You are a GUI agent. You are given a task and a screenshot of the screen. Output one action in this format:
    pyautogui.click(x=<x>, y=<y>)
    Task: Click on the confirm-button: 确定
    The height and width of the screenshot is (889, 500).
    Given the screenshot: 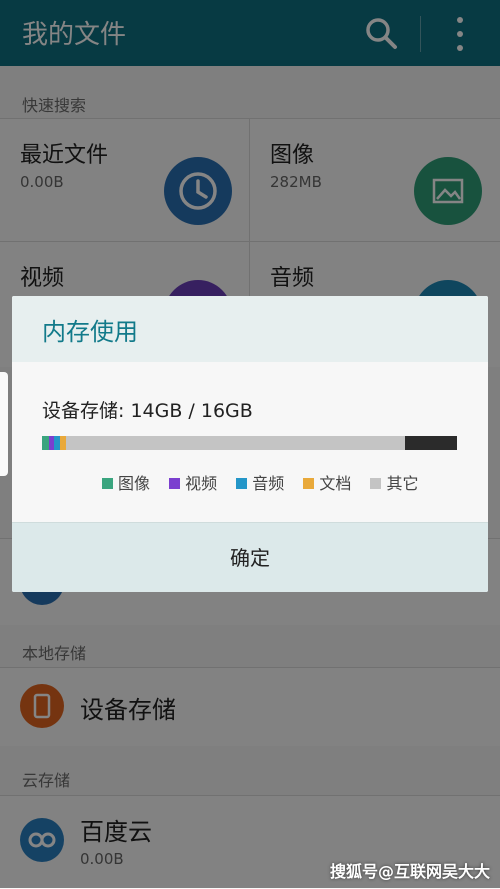 What is the action you would take?
    pyautogui.click(x=250, y=557)
    